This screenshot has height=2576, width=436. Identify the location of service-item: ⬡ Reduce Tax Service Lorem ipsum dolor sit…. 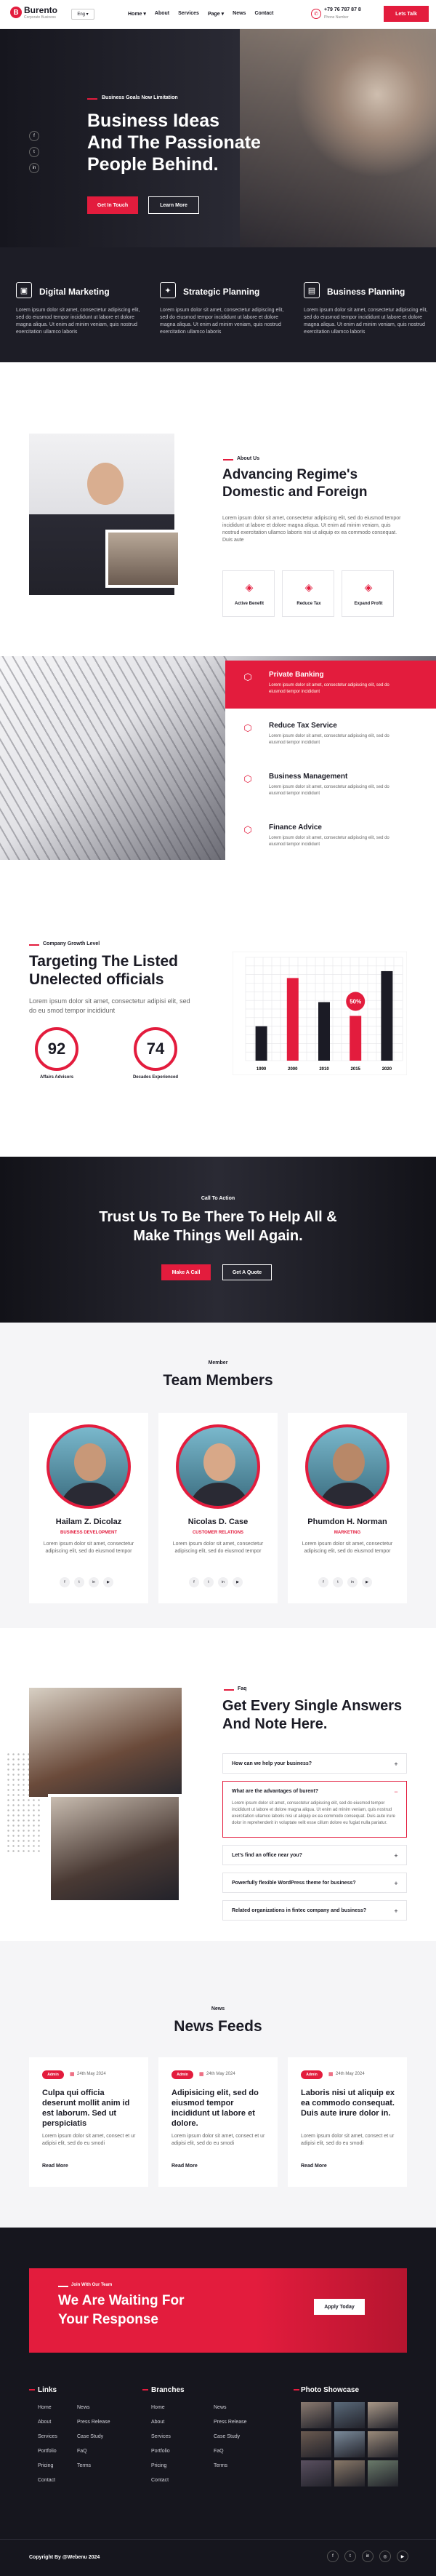
(330, 735).